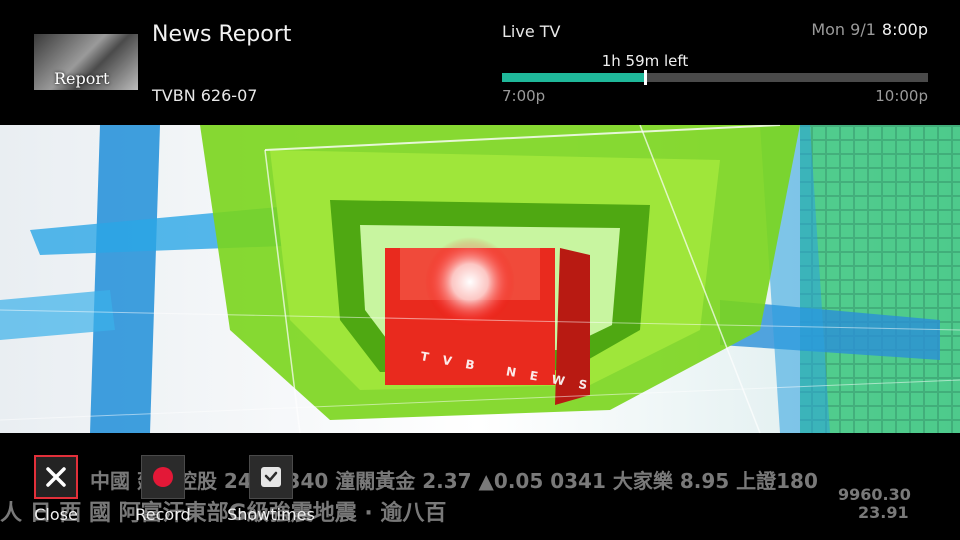 Image resolution: width=960 pixels, height=540 pixels. I want to click on record-button-frame, so click(163, 477).